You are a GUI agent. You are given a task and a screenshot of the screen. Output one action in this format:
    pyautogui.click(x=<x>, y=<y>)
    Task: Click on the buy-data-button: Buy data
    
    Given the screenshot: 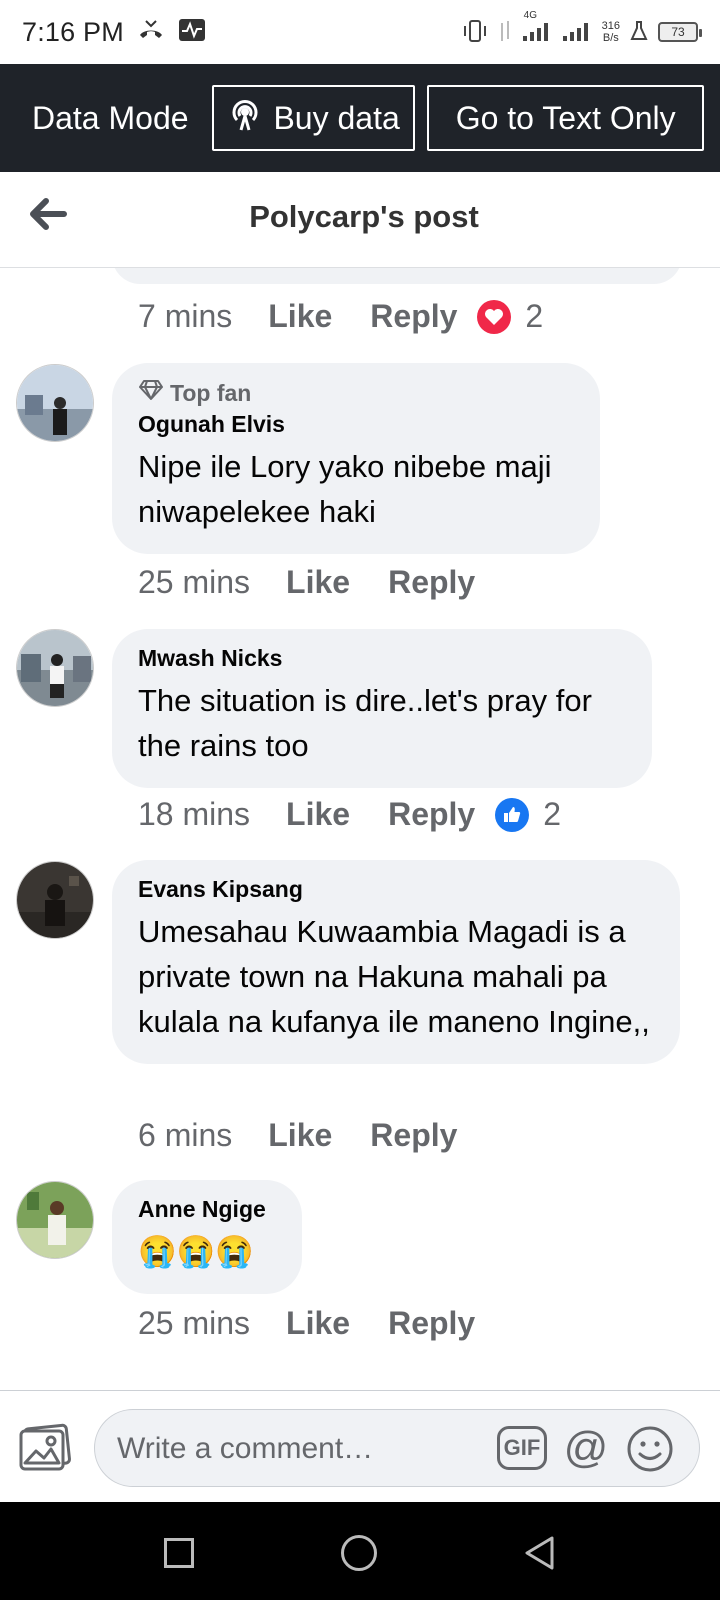 What is the action you would take?
    pyautogui.click(x=313, y=118)
    